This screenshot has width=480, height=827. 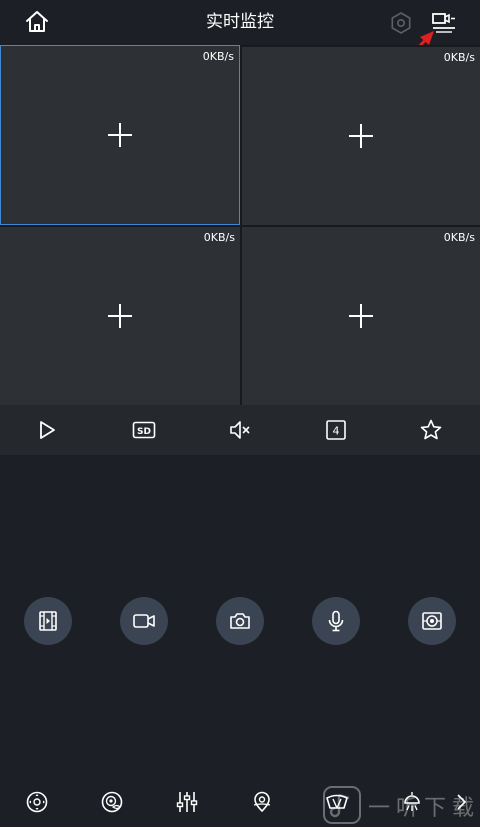 I want to click on video-cell-2: 0KB/s, so click(x=361, y=136).